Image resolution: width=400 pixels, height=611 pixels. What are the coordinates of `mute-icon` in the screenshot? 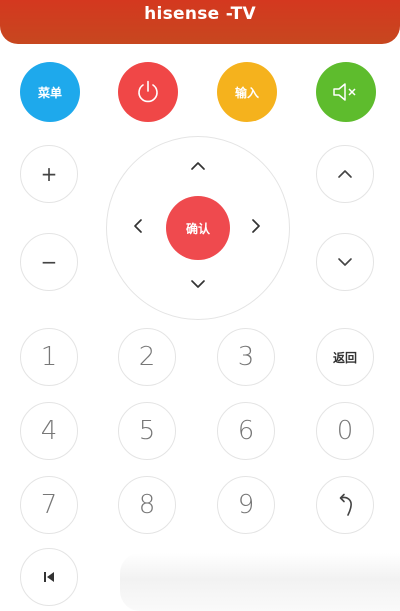 It's located at (346, 92).